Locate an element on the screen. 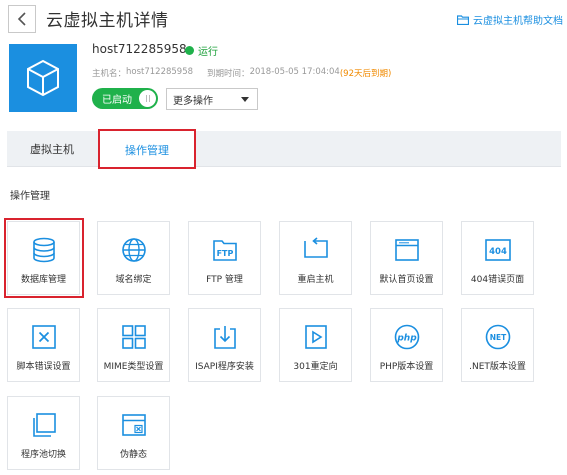 The width and height of the screenshot is (567, 475). power-toggle: 已启动 is located at coordinates (125, 98).